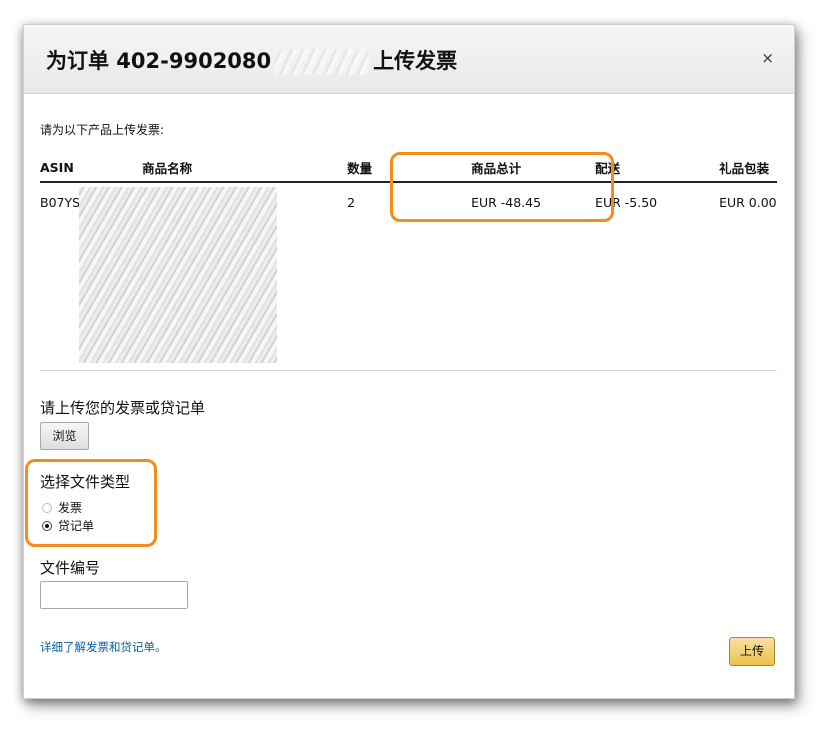  What do you see at coordinates (748, 202) in the screenshot?
I see `cell-gift-wrap: EUR 0.00` at bounding box center [748, 202].